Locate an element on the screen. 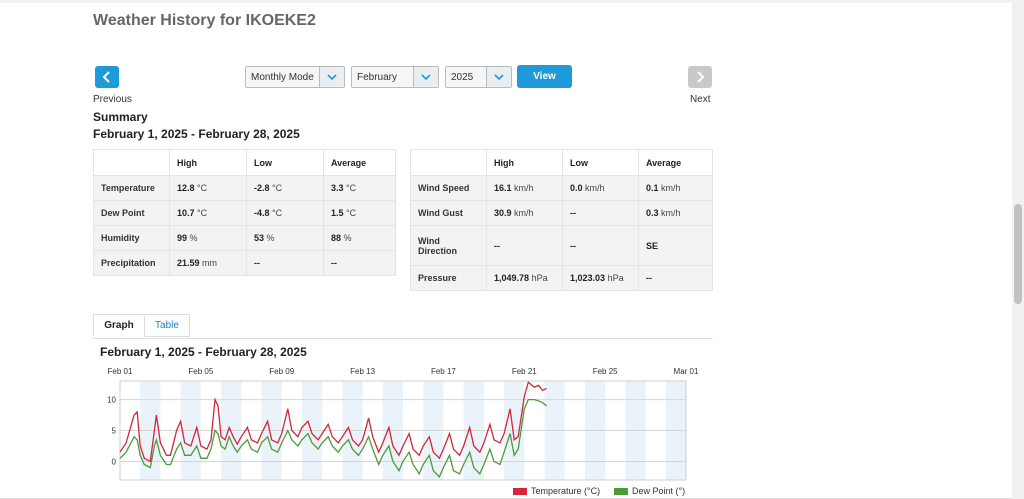 The image size is (1024, 499). x-tick-label: Feb 21 is located at coordinates (524, 371).